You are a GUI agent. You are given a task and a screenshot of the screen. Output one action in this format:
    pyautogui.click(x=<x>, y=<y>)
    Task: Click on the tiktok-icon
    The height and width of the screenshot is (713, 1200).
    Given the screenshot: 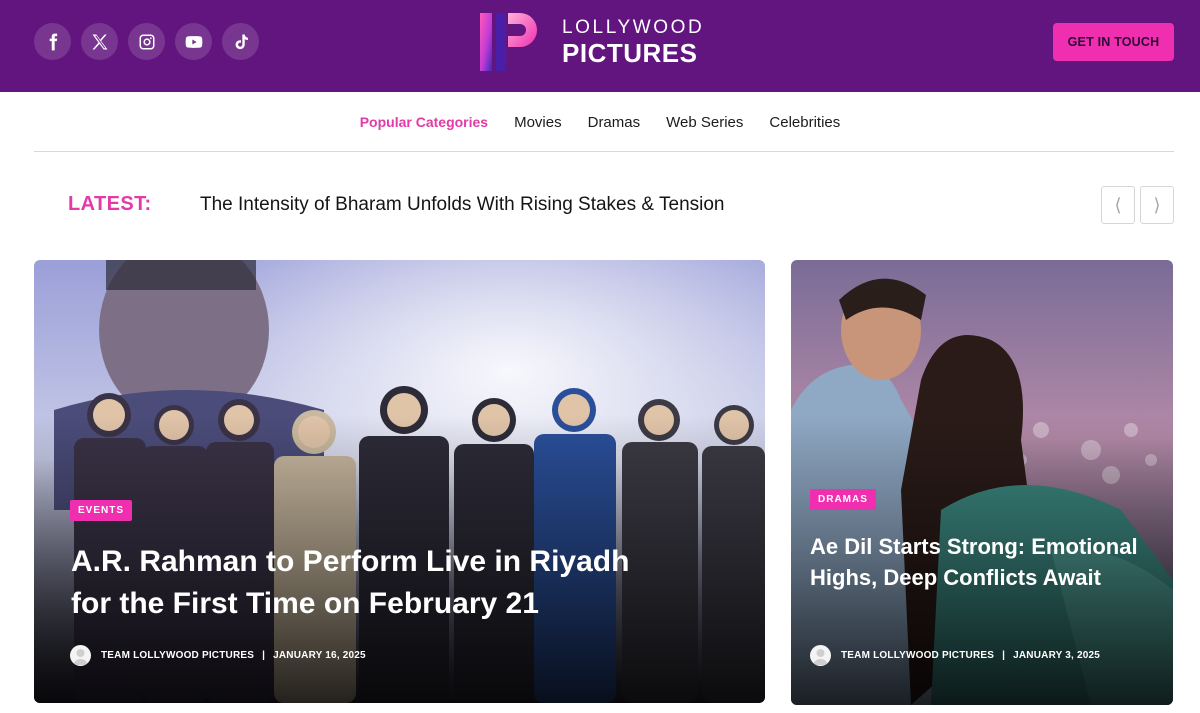 What is the action you would take?
    pyautogui.click(x=241, y=41)
    